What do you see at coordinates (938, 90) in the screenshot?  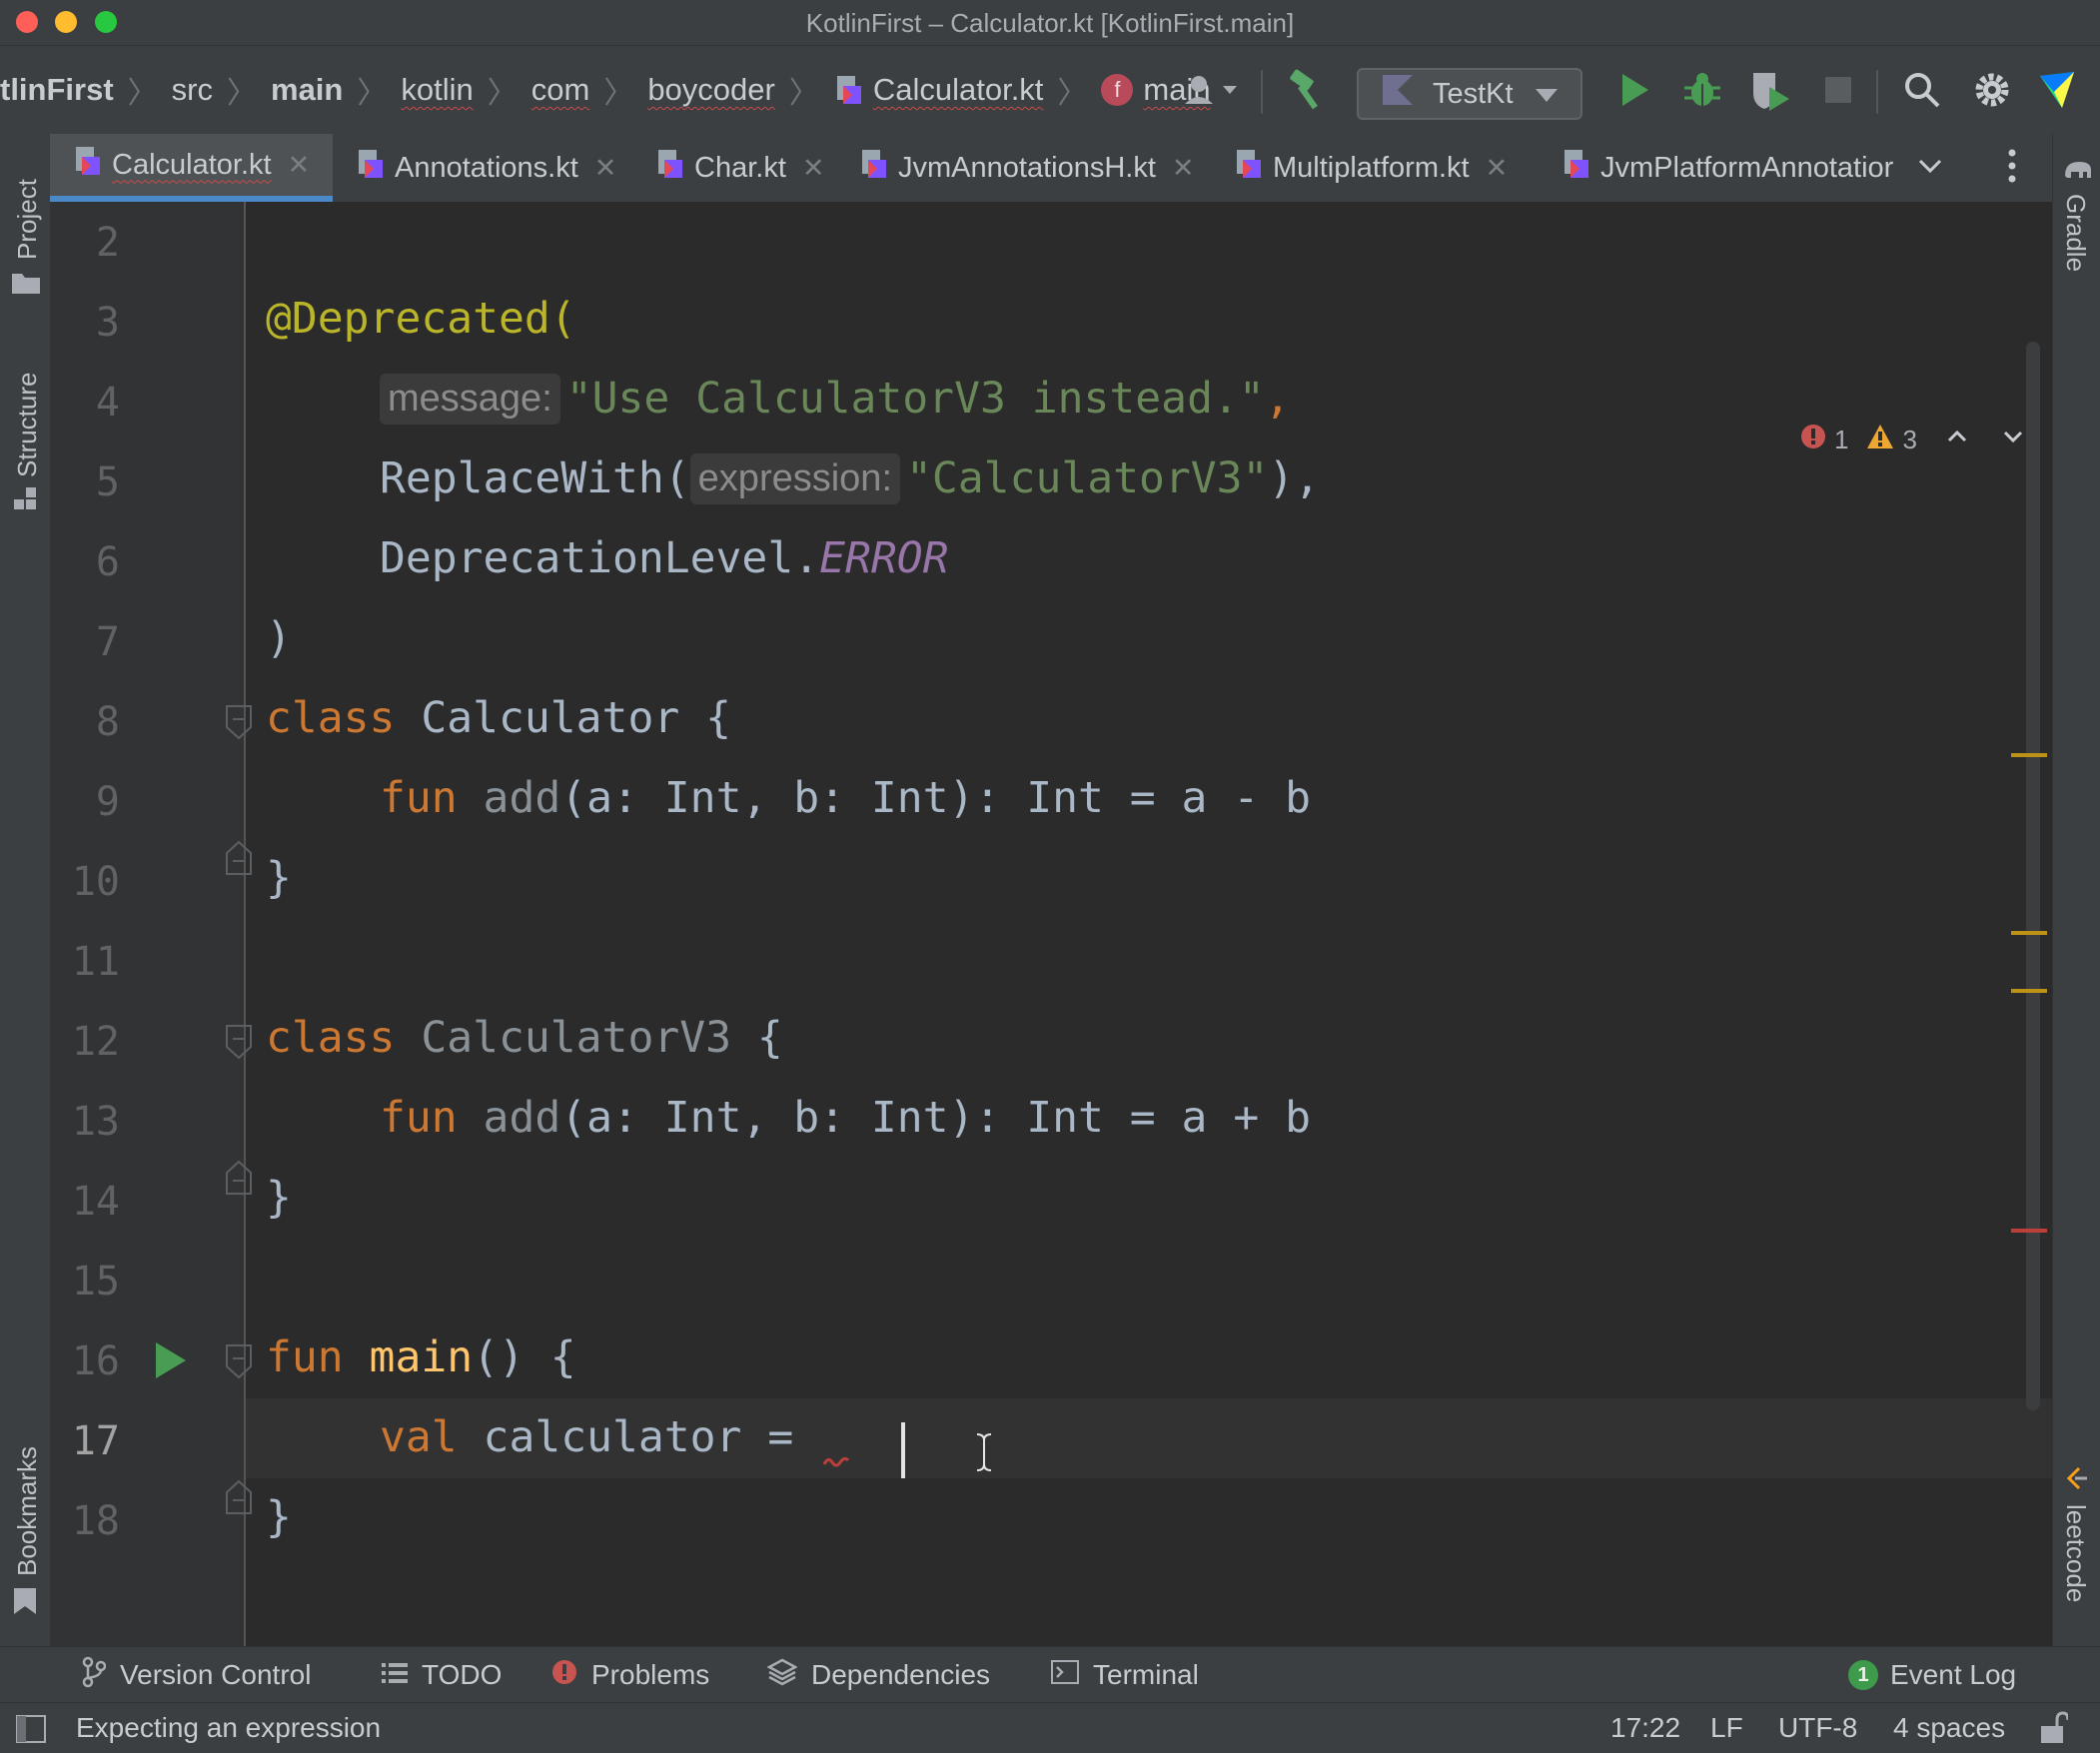 I see `breadcrumb-item-file: Calculator.kt` at bounding box center [938, 90].